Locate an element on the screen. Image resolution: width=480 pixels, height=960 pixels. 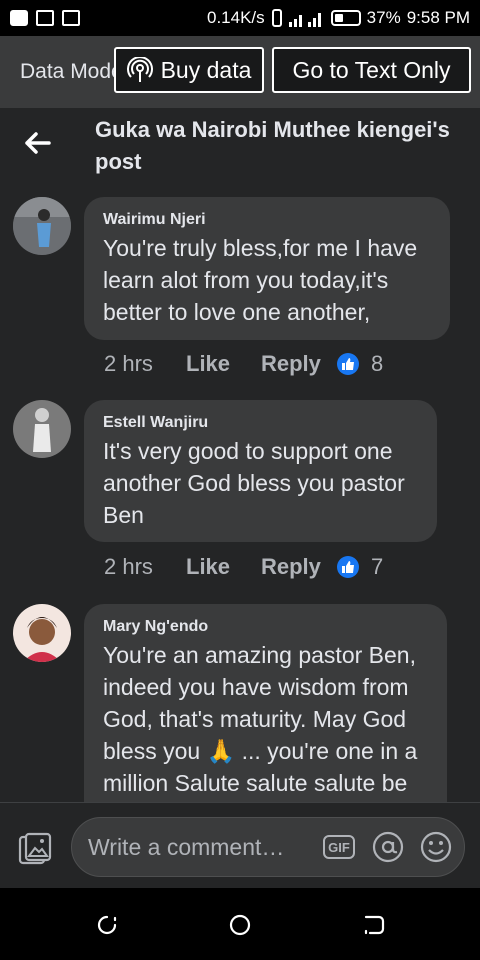
text-only-label: Go to Text Only is located at coordinates (371, 69).